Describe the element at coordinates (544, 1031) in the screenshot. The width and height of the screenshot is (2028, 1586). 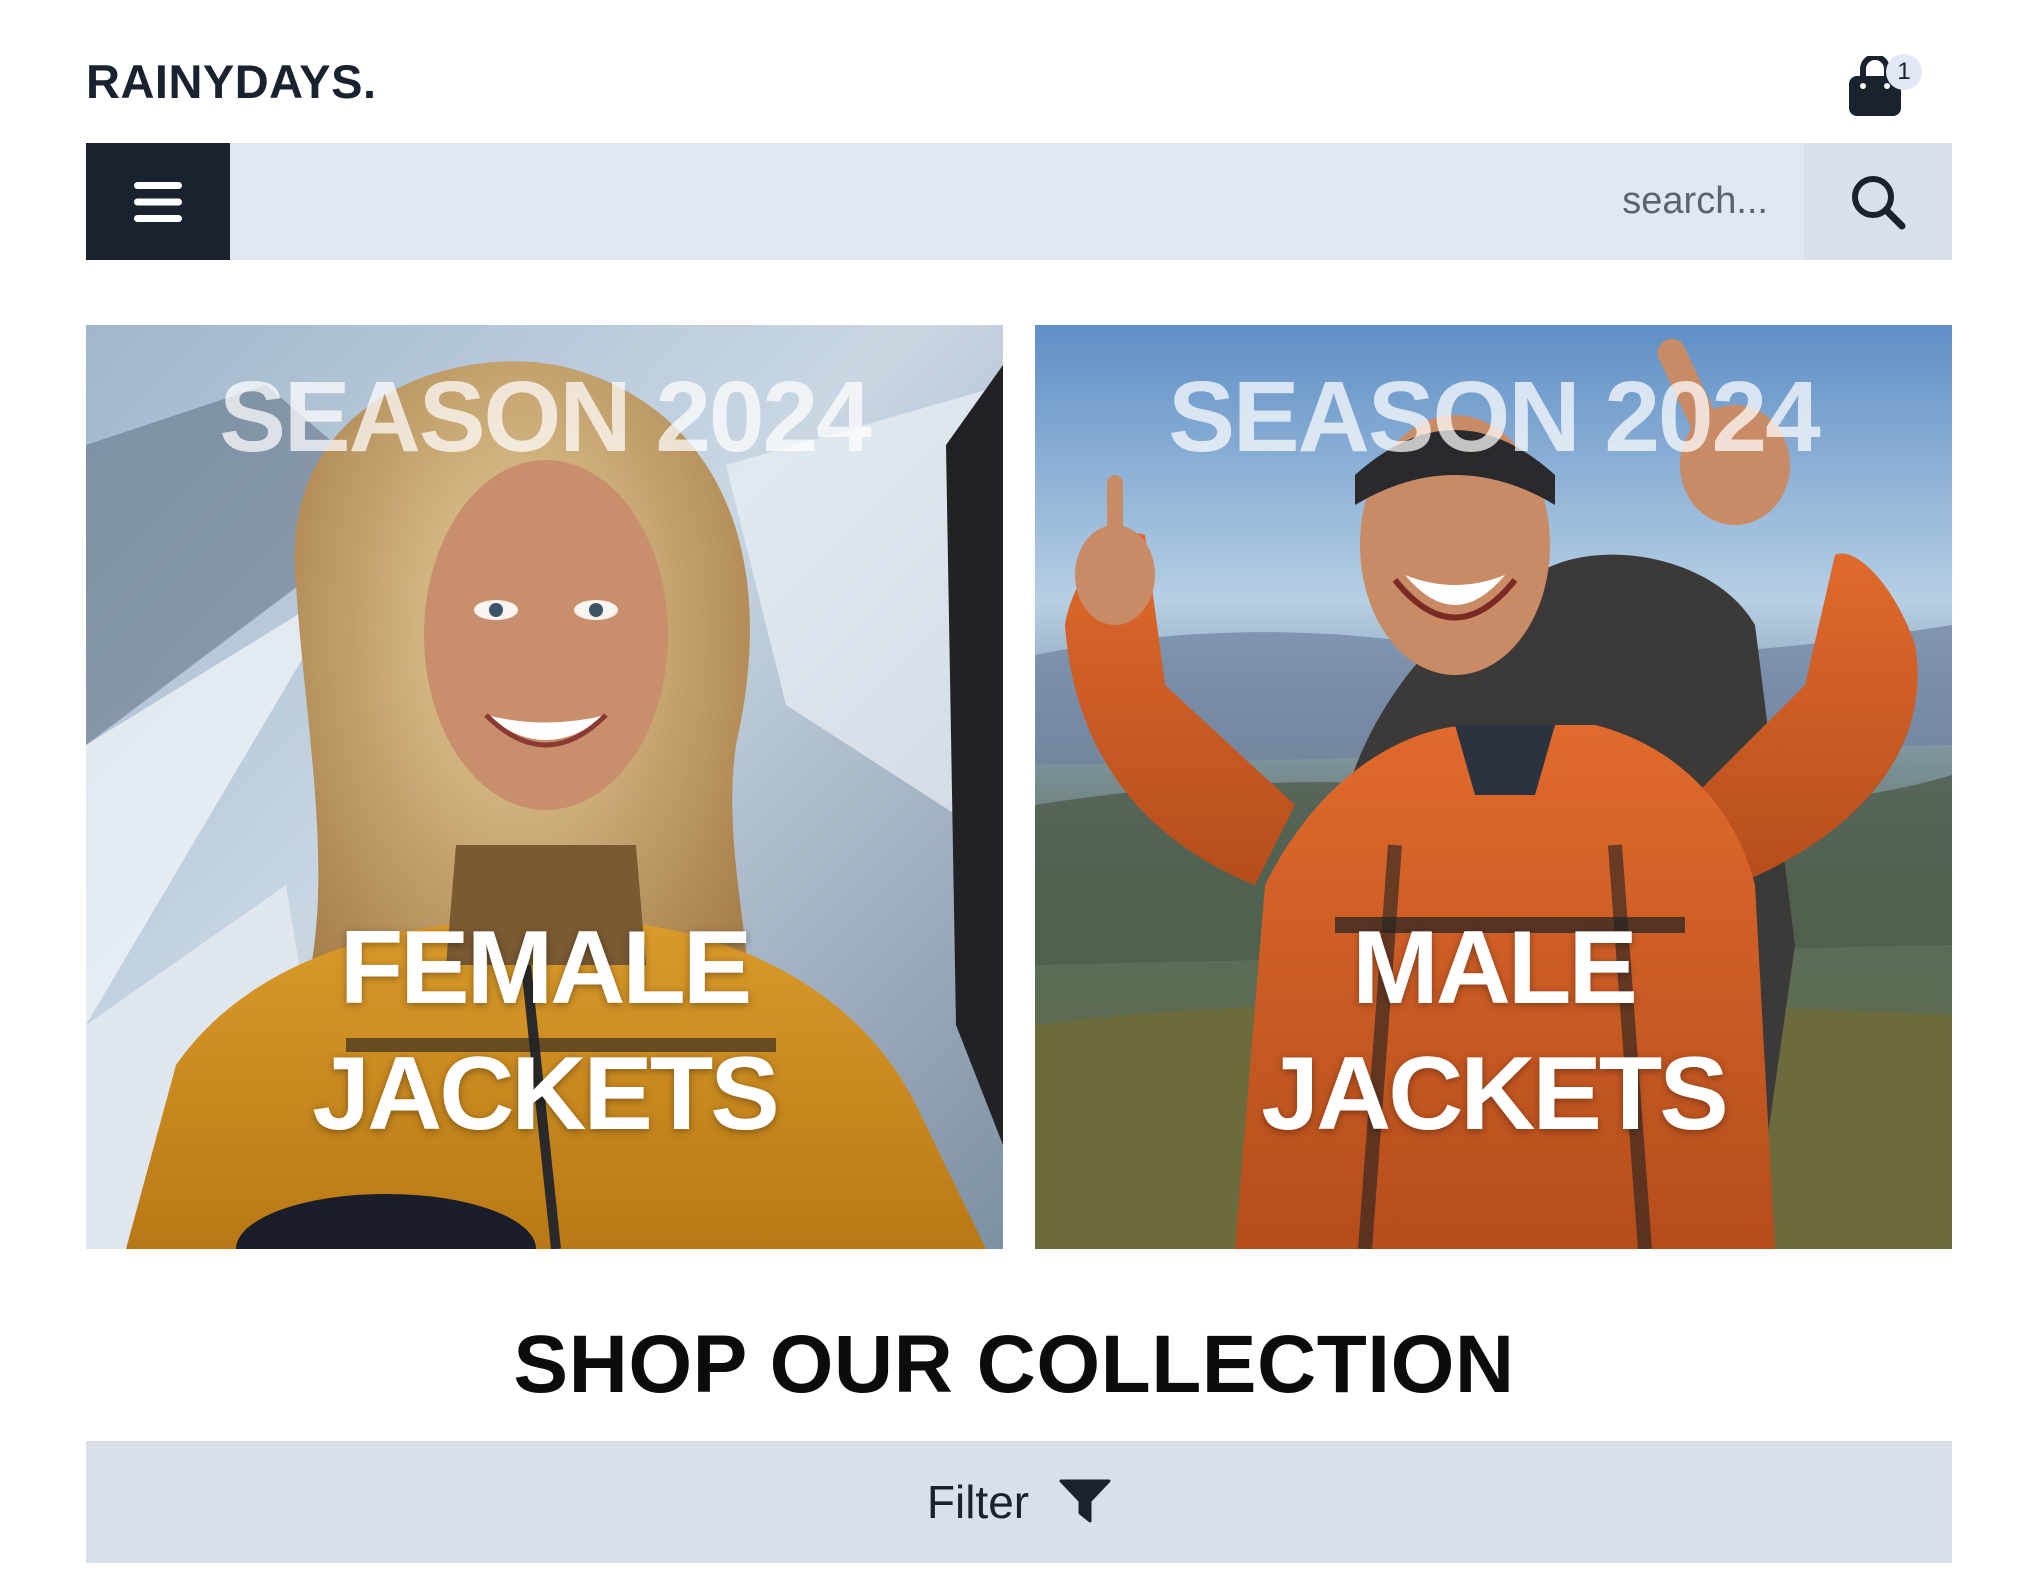
I see `card-title: FEMALE JACKETS` at that location.